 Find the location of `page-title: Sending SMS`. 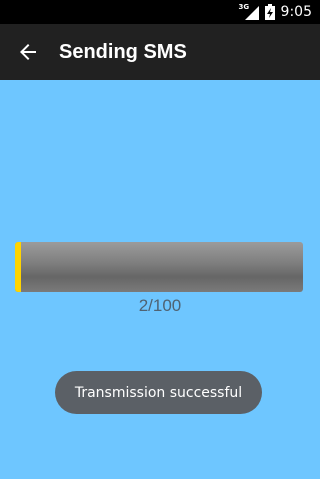

page-title: Sending SMS is located at coordinates (123, 51).